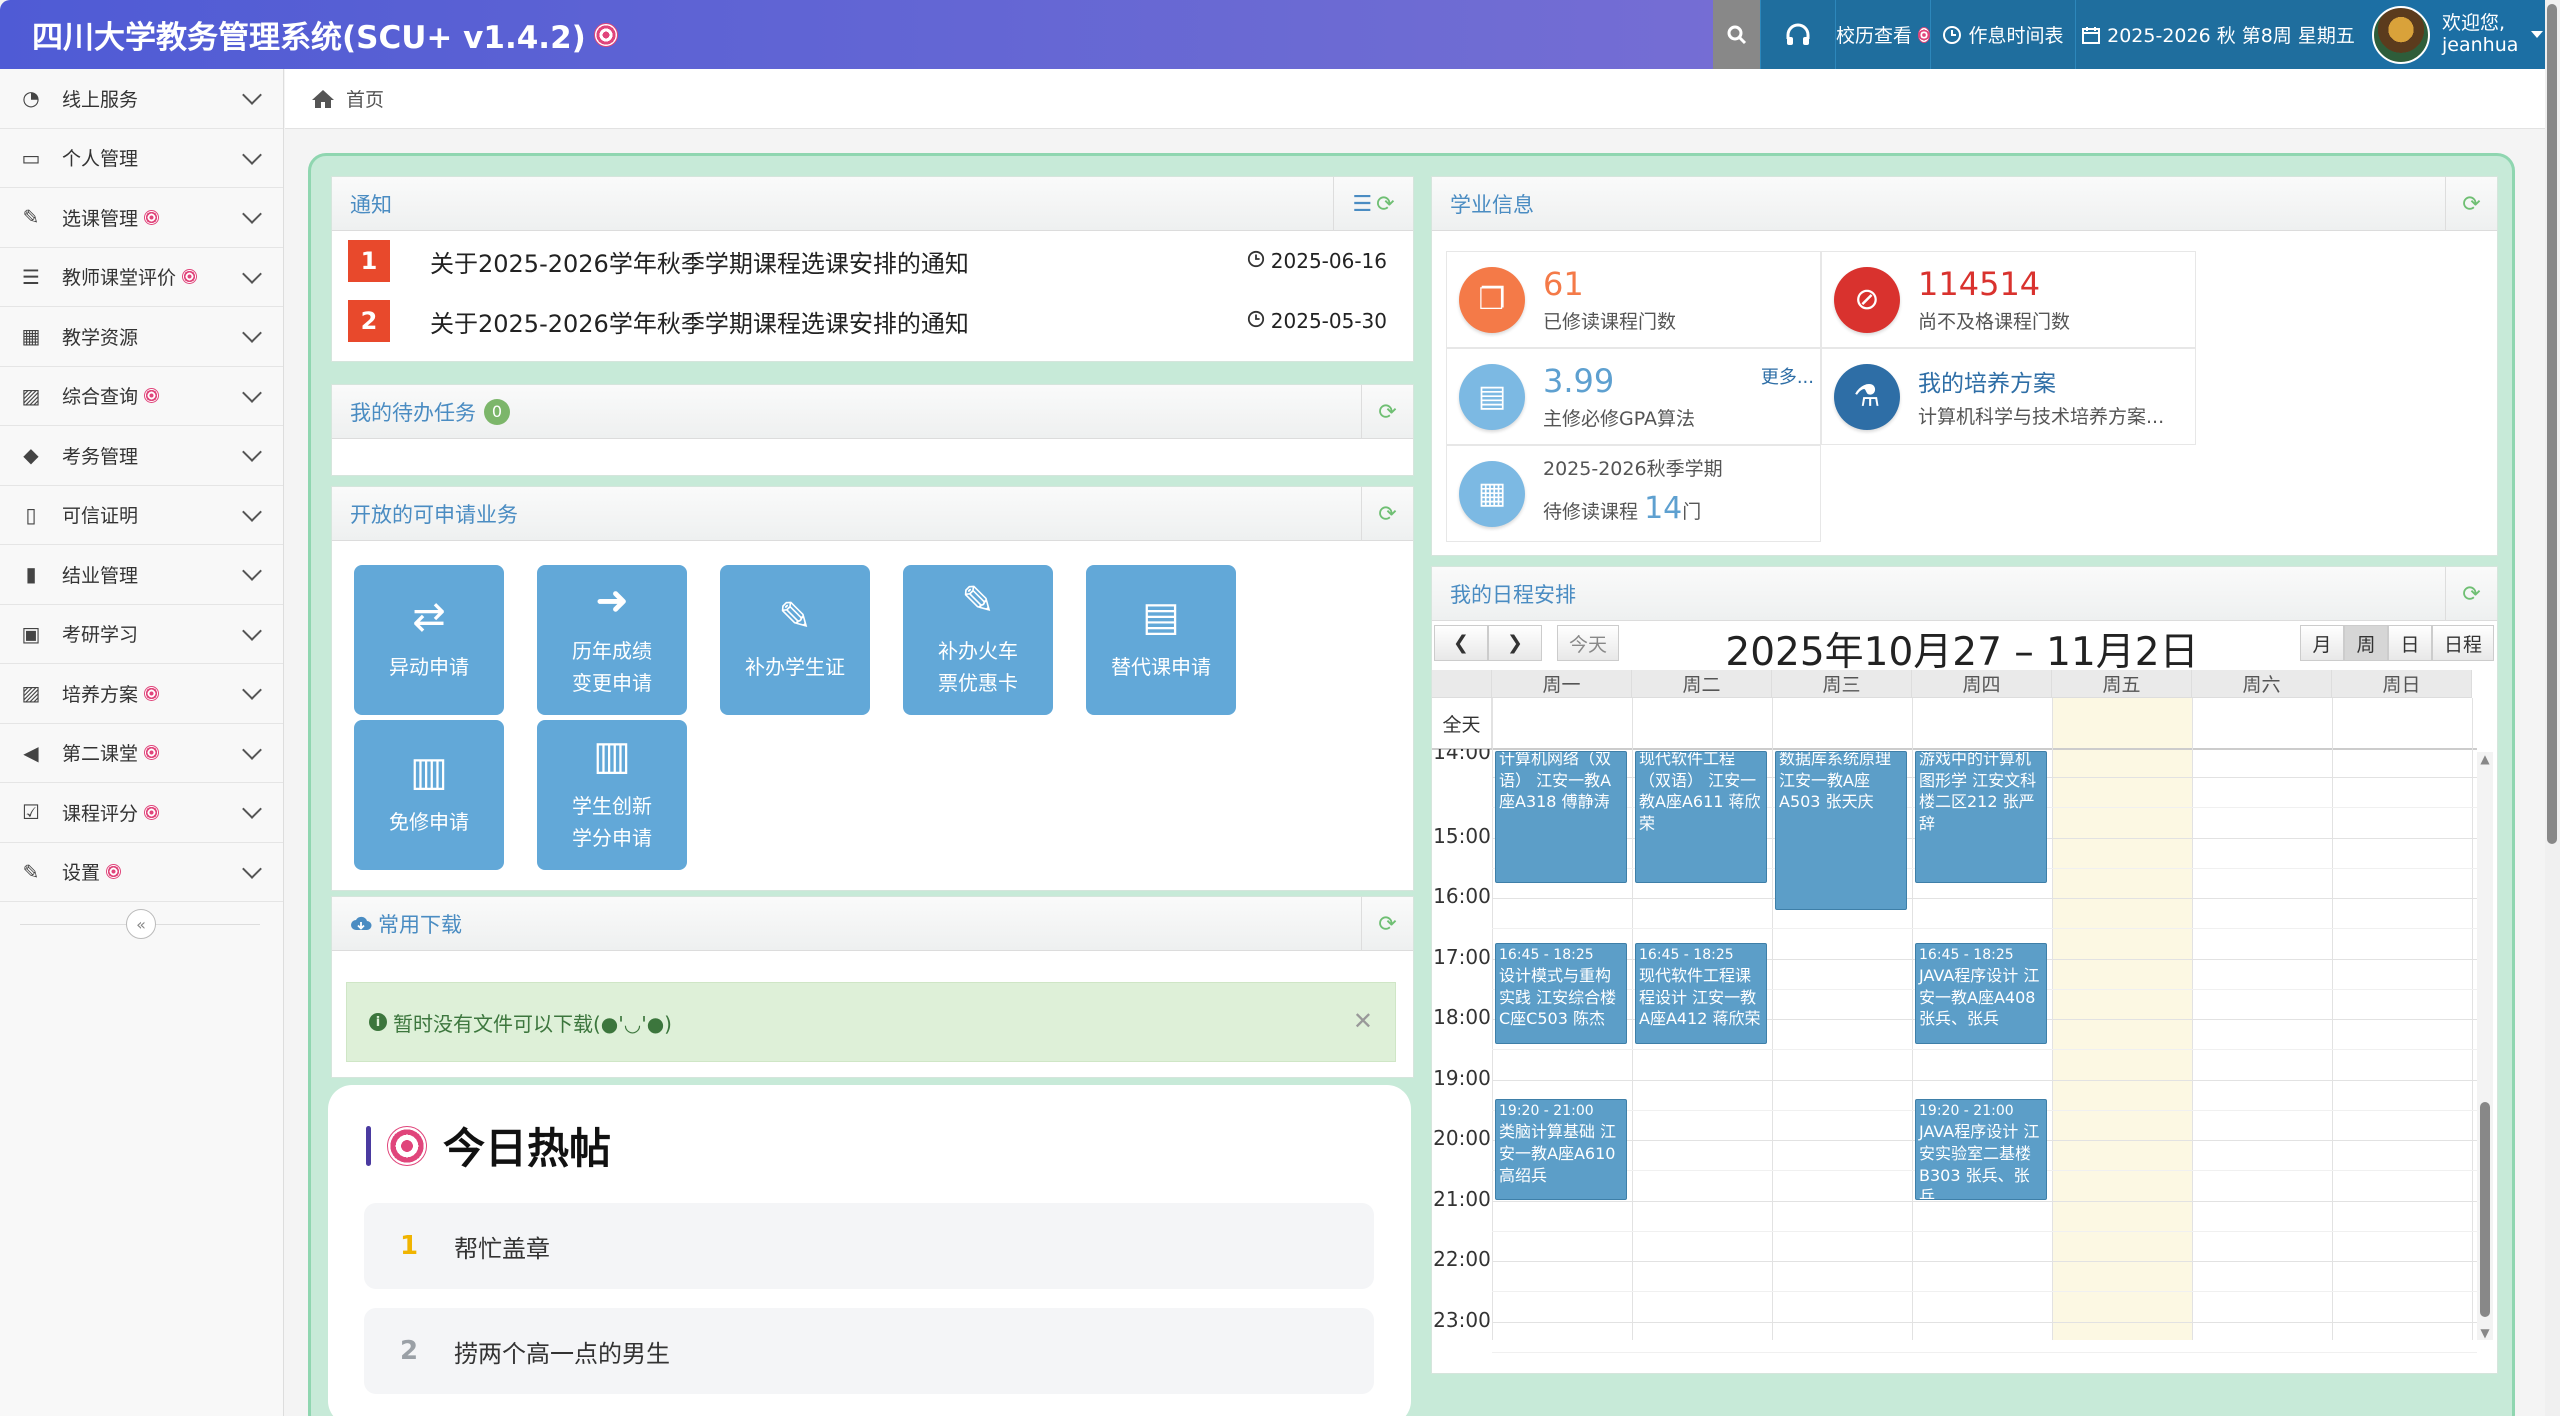 This screenshot has height=1416, width=2560. I want to click on calendar-event: 16:45 - 18:25 JAVA程序设计 江安一教A座A408 张兵、张兵, so click(1981, 994).